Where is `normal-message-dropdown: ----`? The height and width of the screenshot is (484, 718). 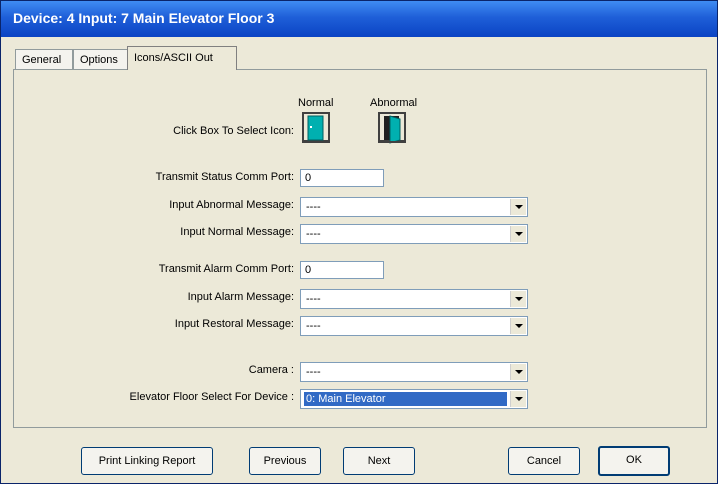 normal-message-dropdown: ---- is located at coordinates (414, 234).